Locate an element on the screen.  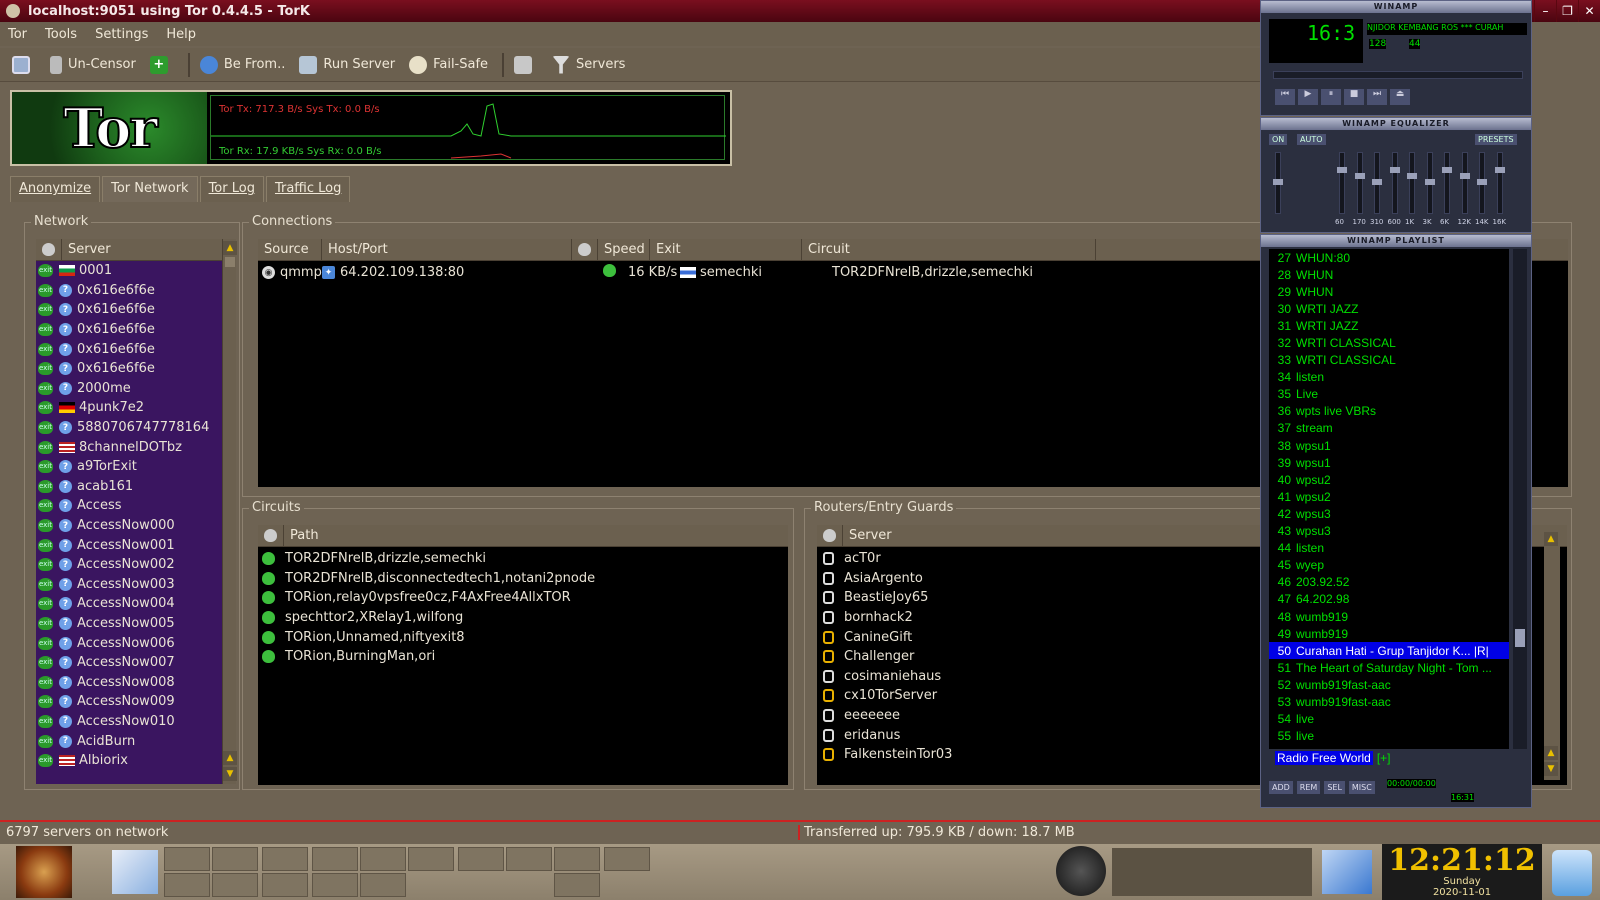
menu-help: Help is located at coordinates (181, 34).